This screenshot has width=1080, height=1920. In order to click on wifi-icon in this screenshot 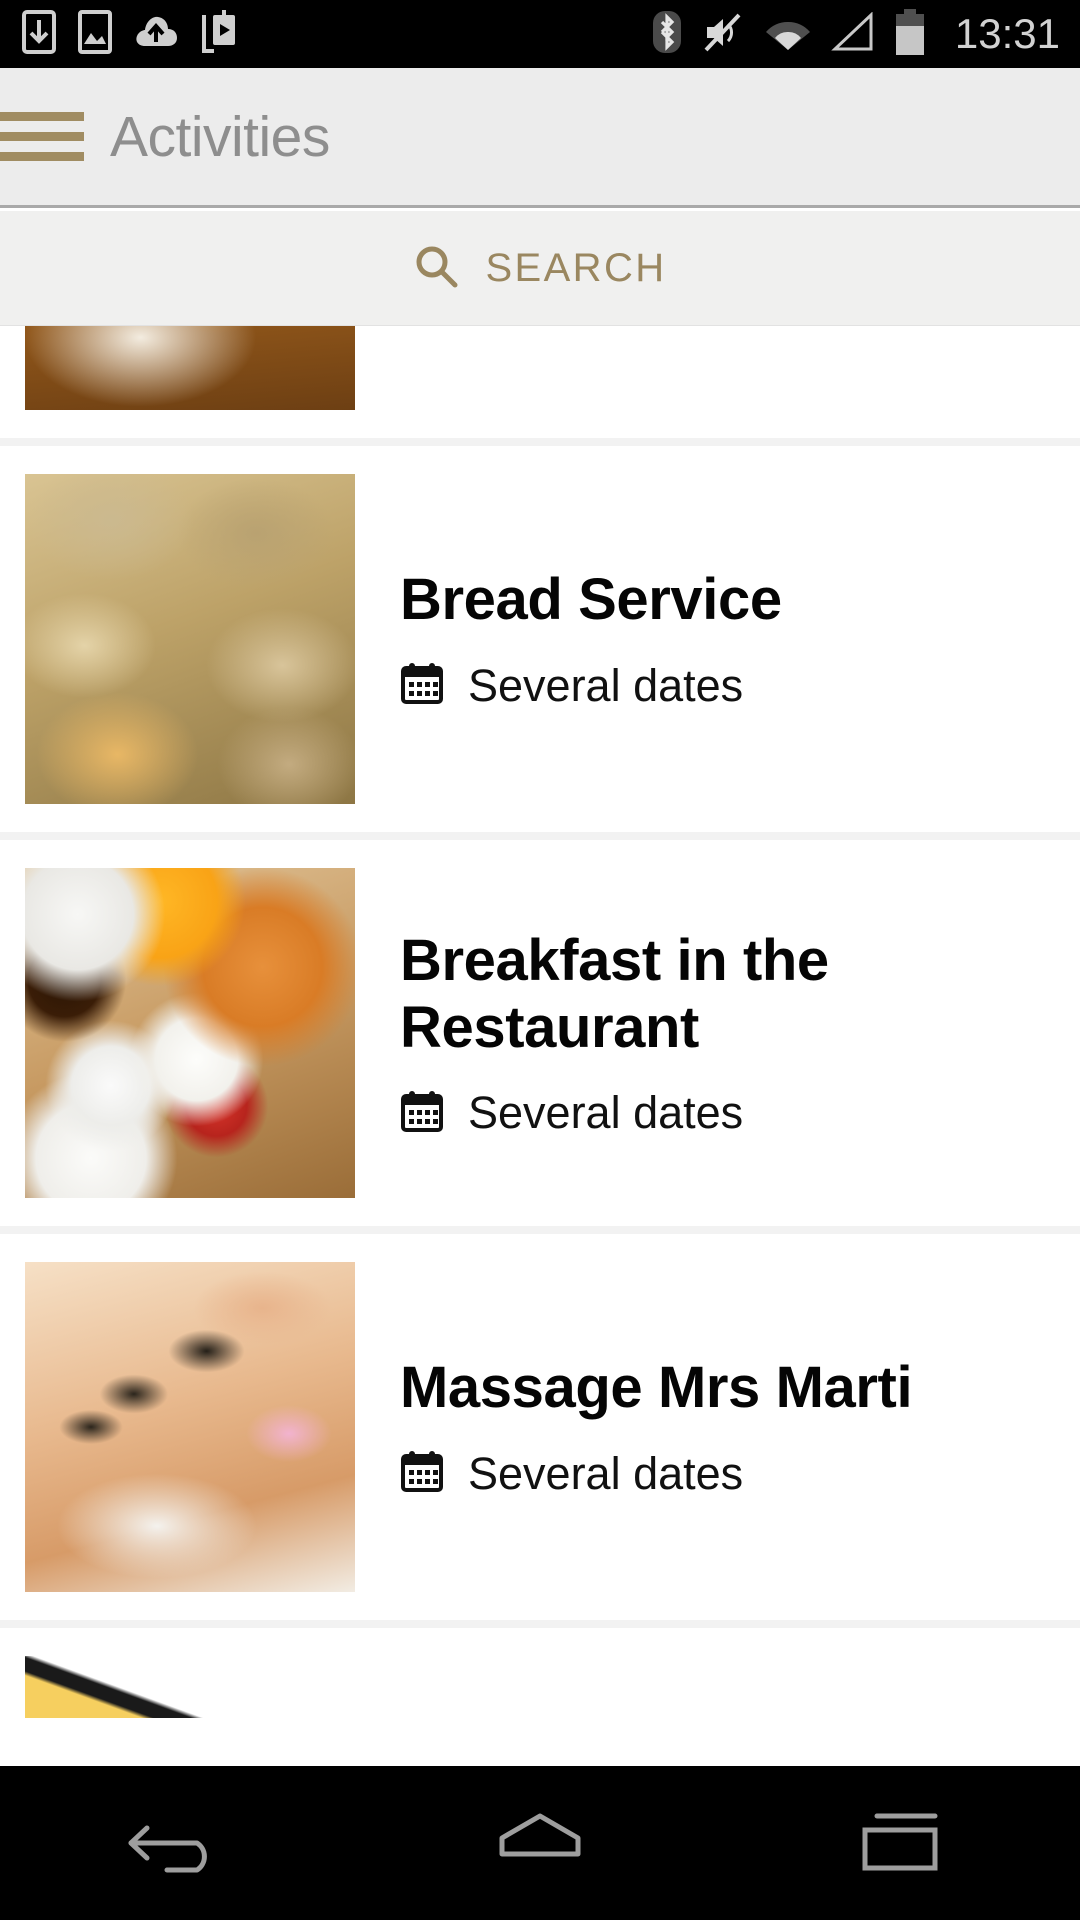, I will do `click(788, 34)`.